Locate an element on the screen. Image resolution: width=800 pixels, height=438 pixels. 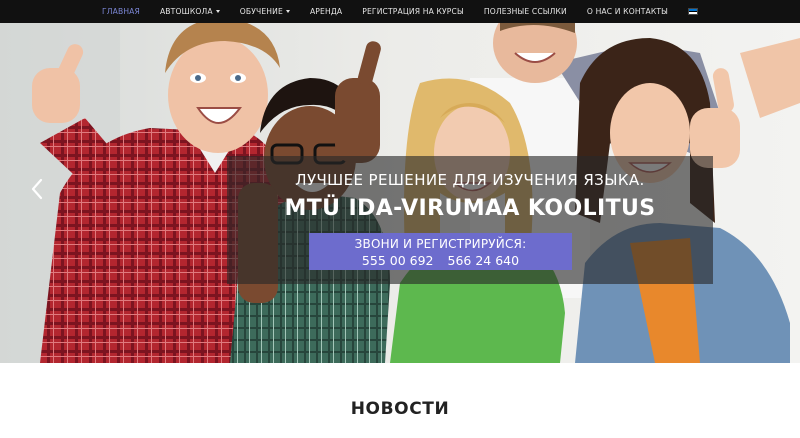
nav-item-education: ОБУЧЕНИЕ is located at coordinates (265, 11).